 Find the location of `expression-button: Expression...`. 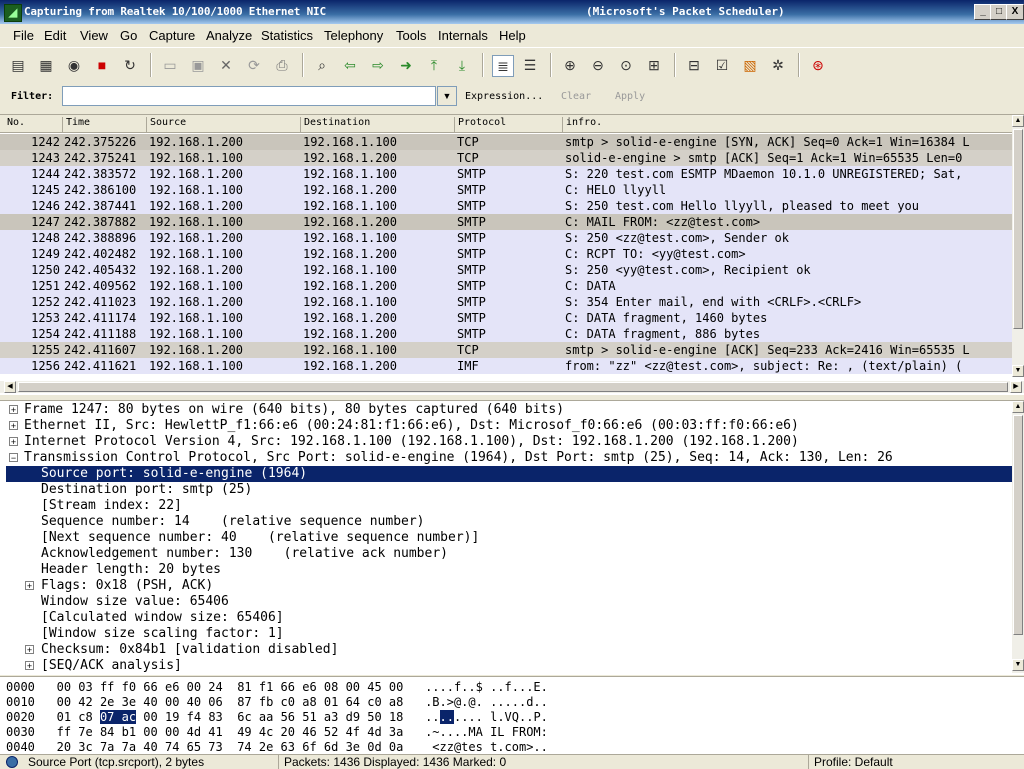

expression-button: Expression... is located at coordinates (504, 96).